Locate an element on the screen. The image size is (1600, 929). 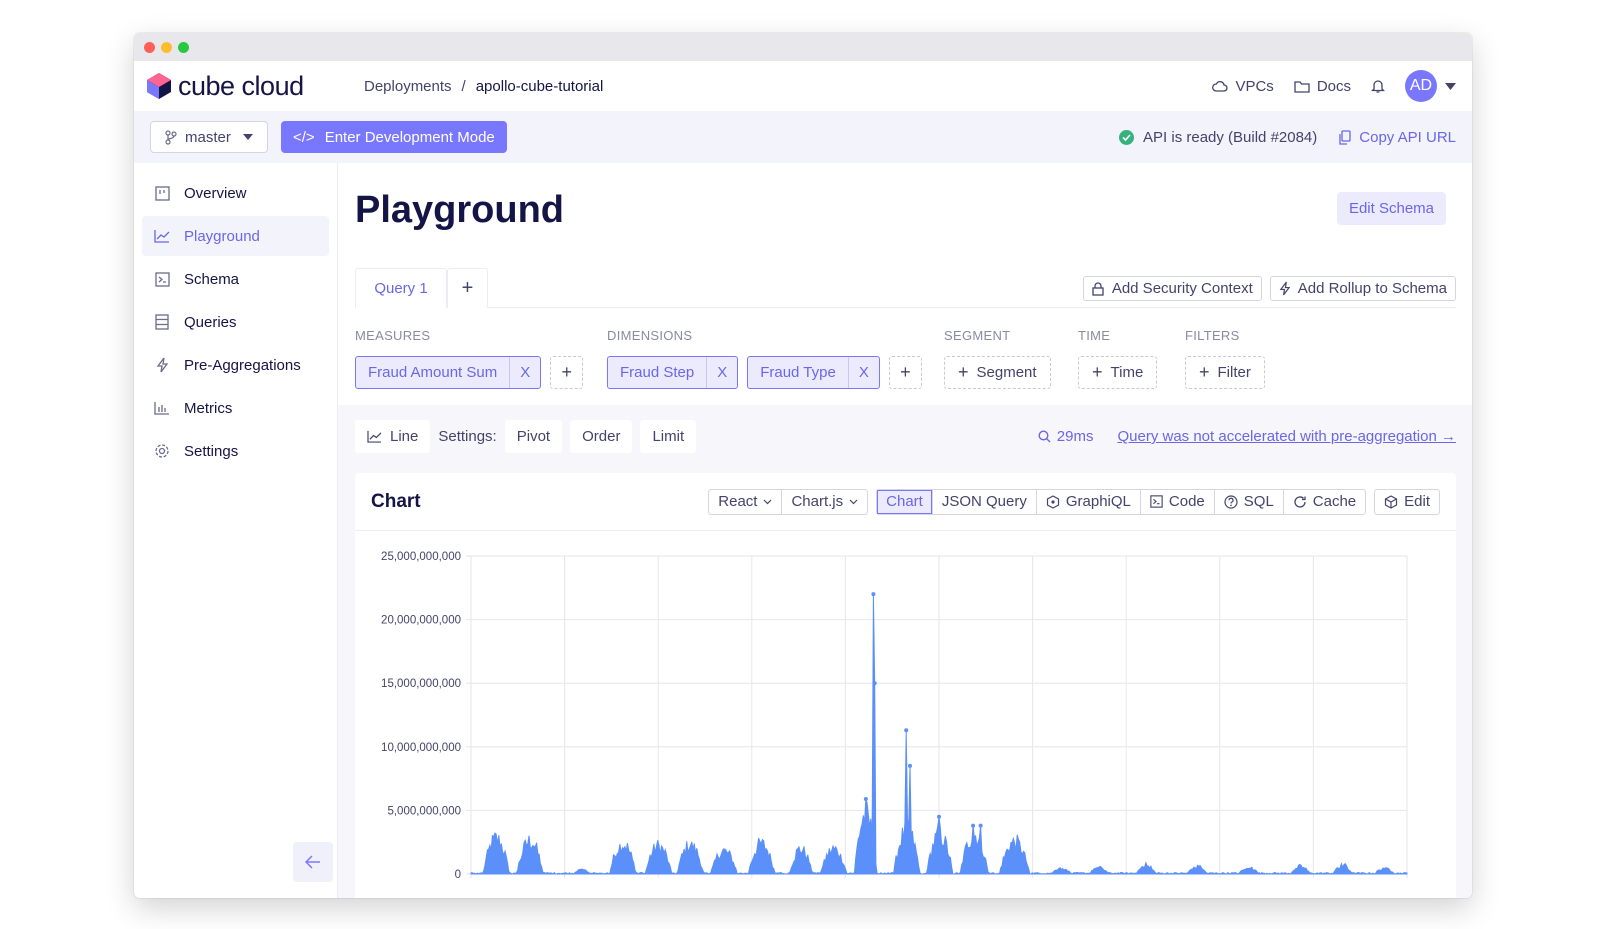
tab-chart-label: Chart is located at coordinates (904, 501).